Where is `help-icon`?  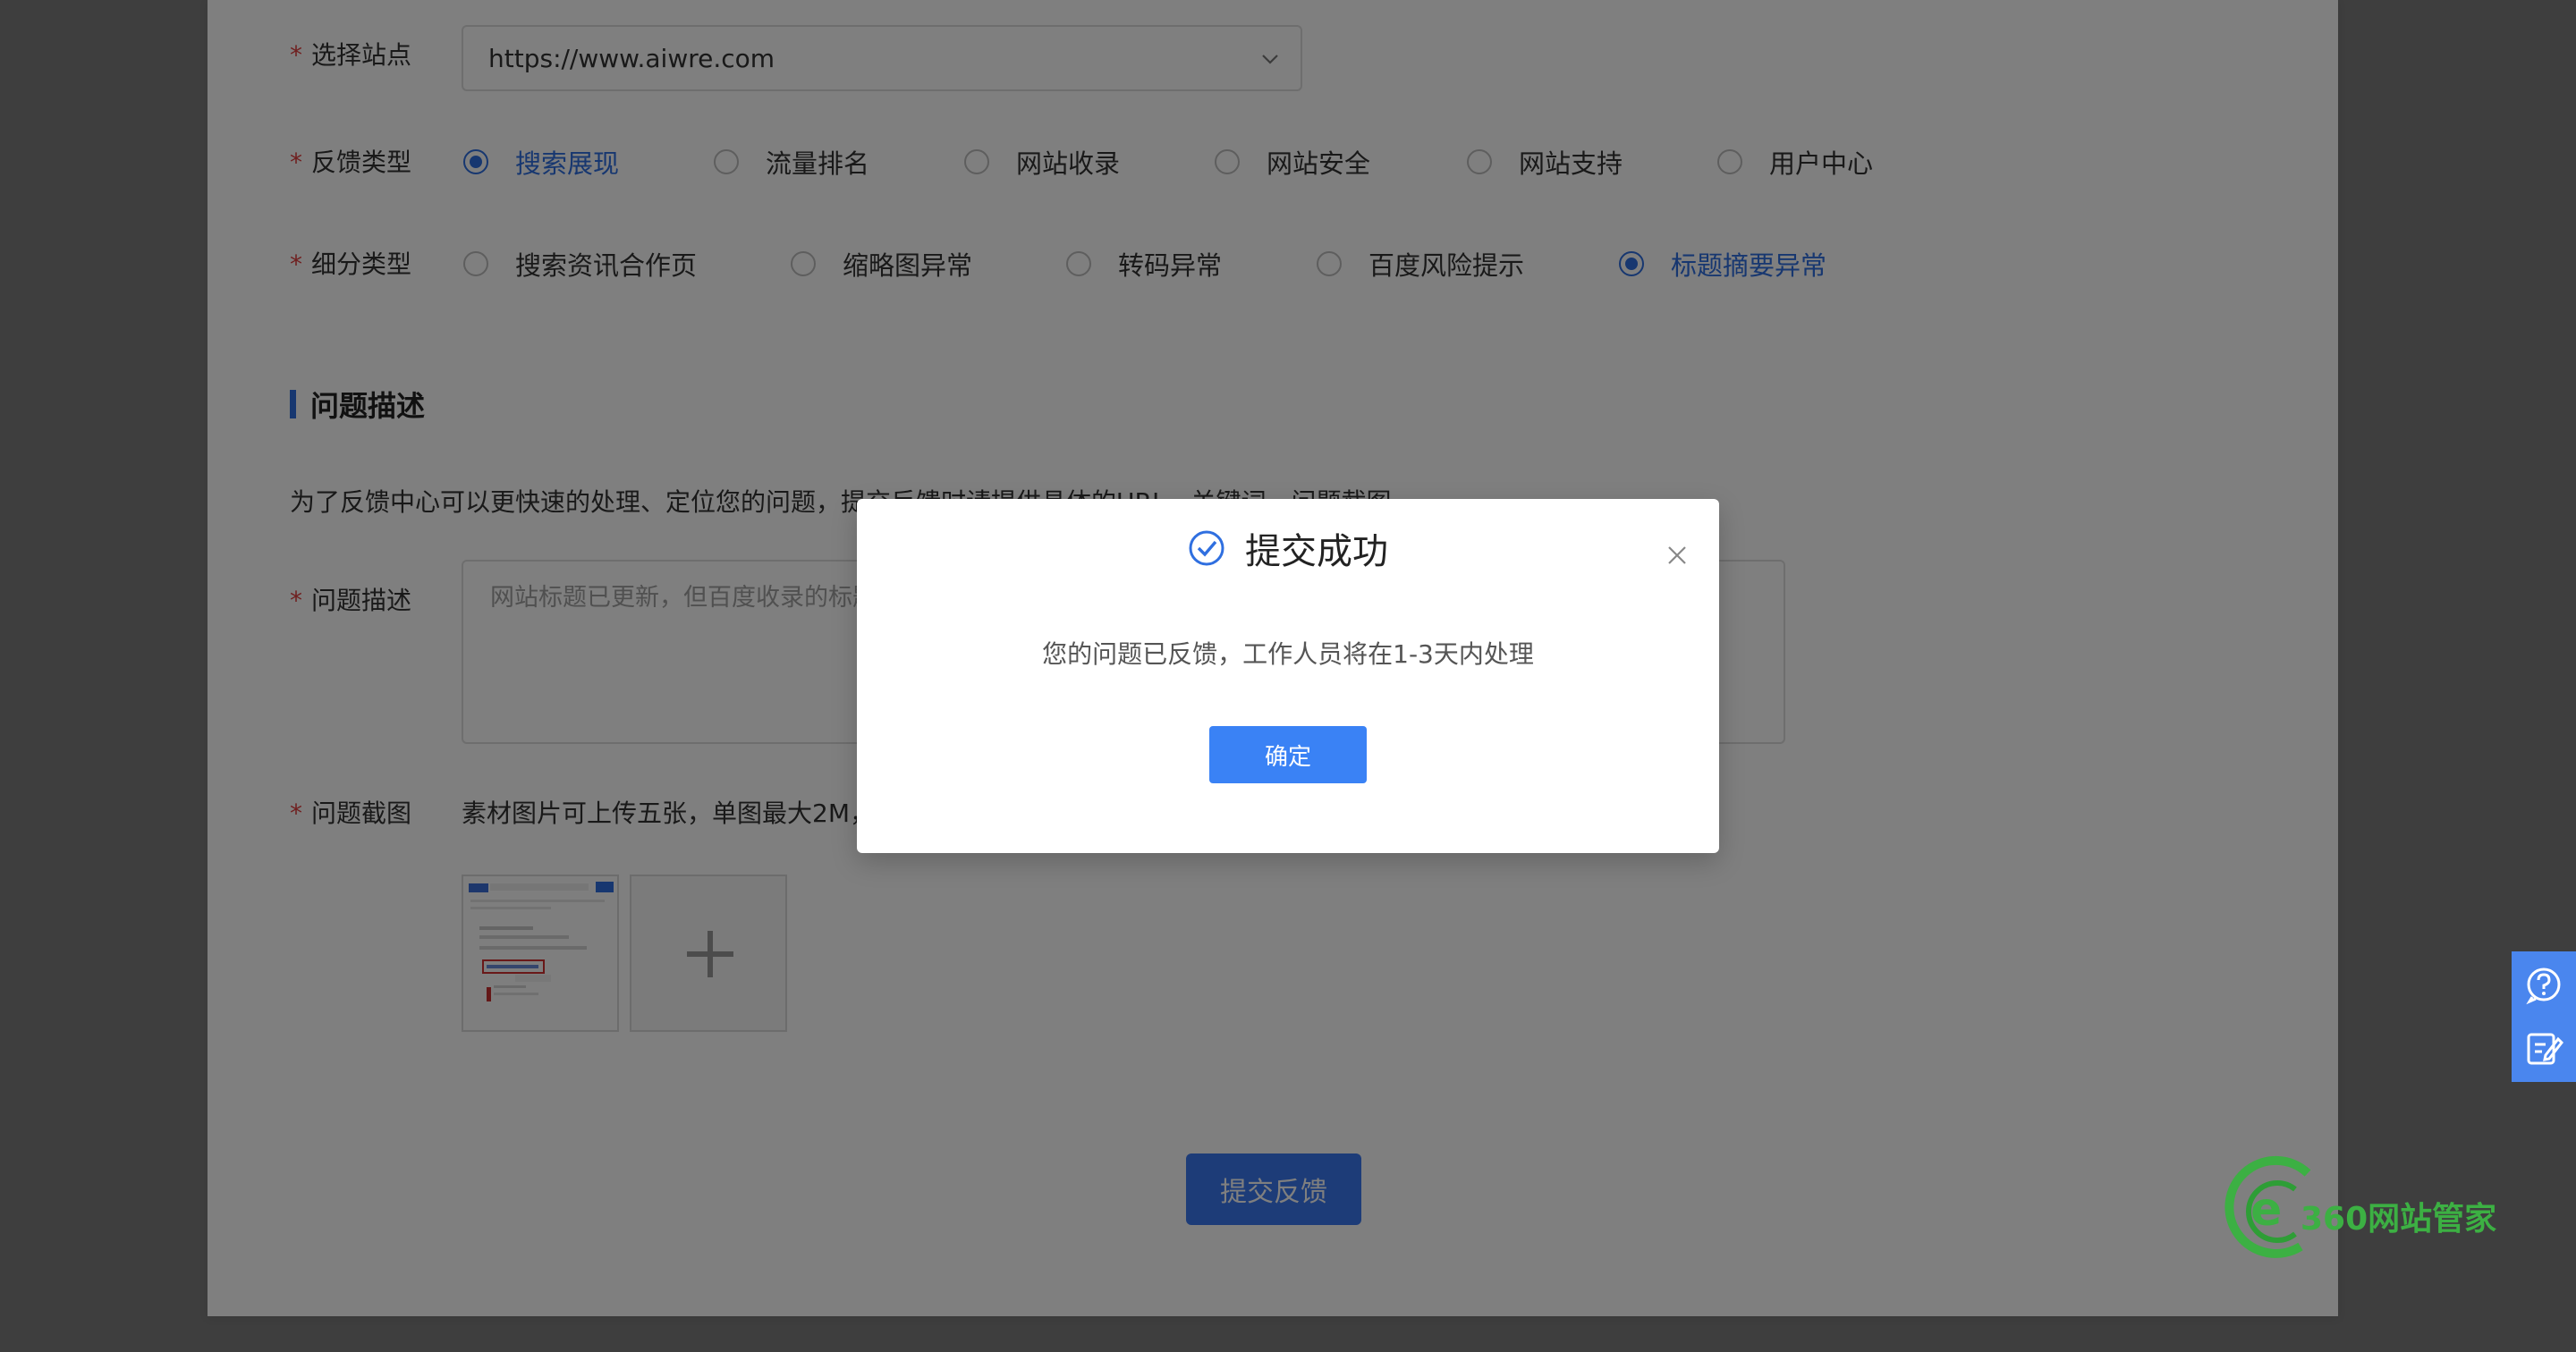
help-icon is located at coordinates (2543, 985).